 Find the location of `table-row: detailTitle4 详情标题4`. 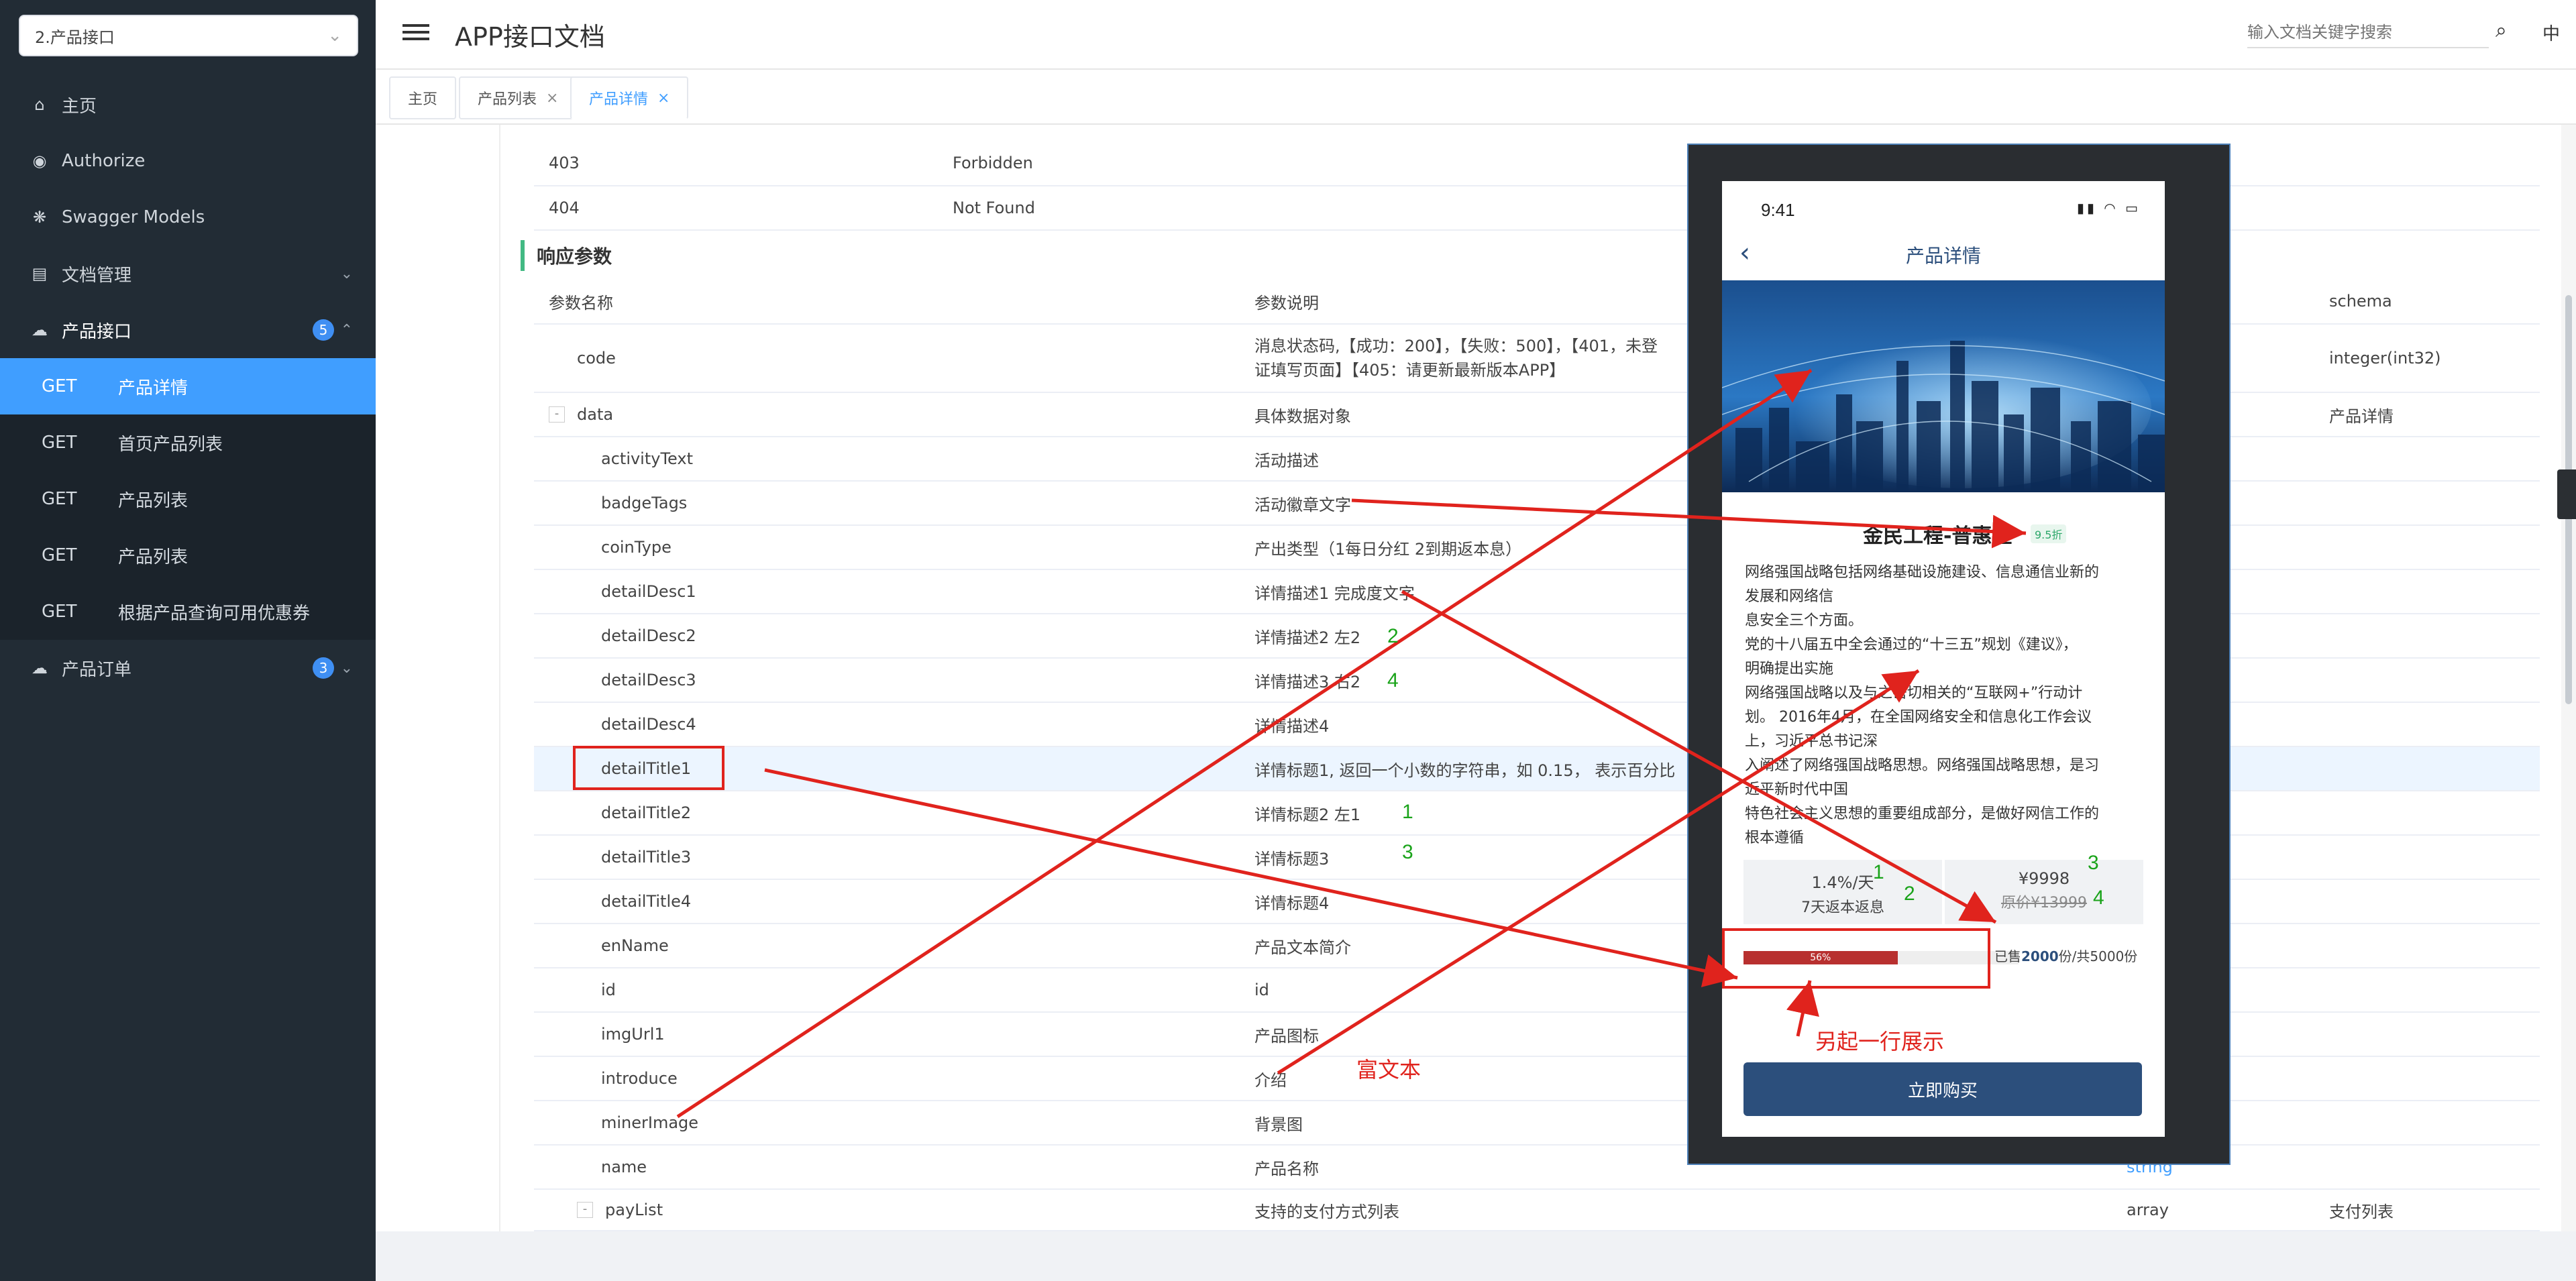

table-row: detailTitle4 详情标题4 is located at coordinates (1537, 902).